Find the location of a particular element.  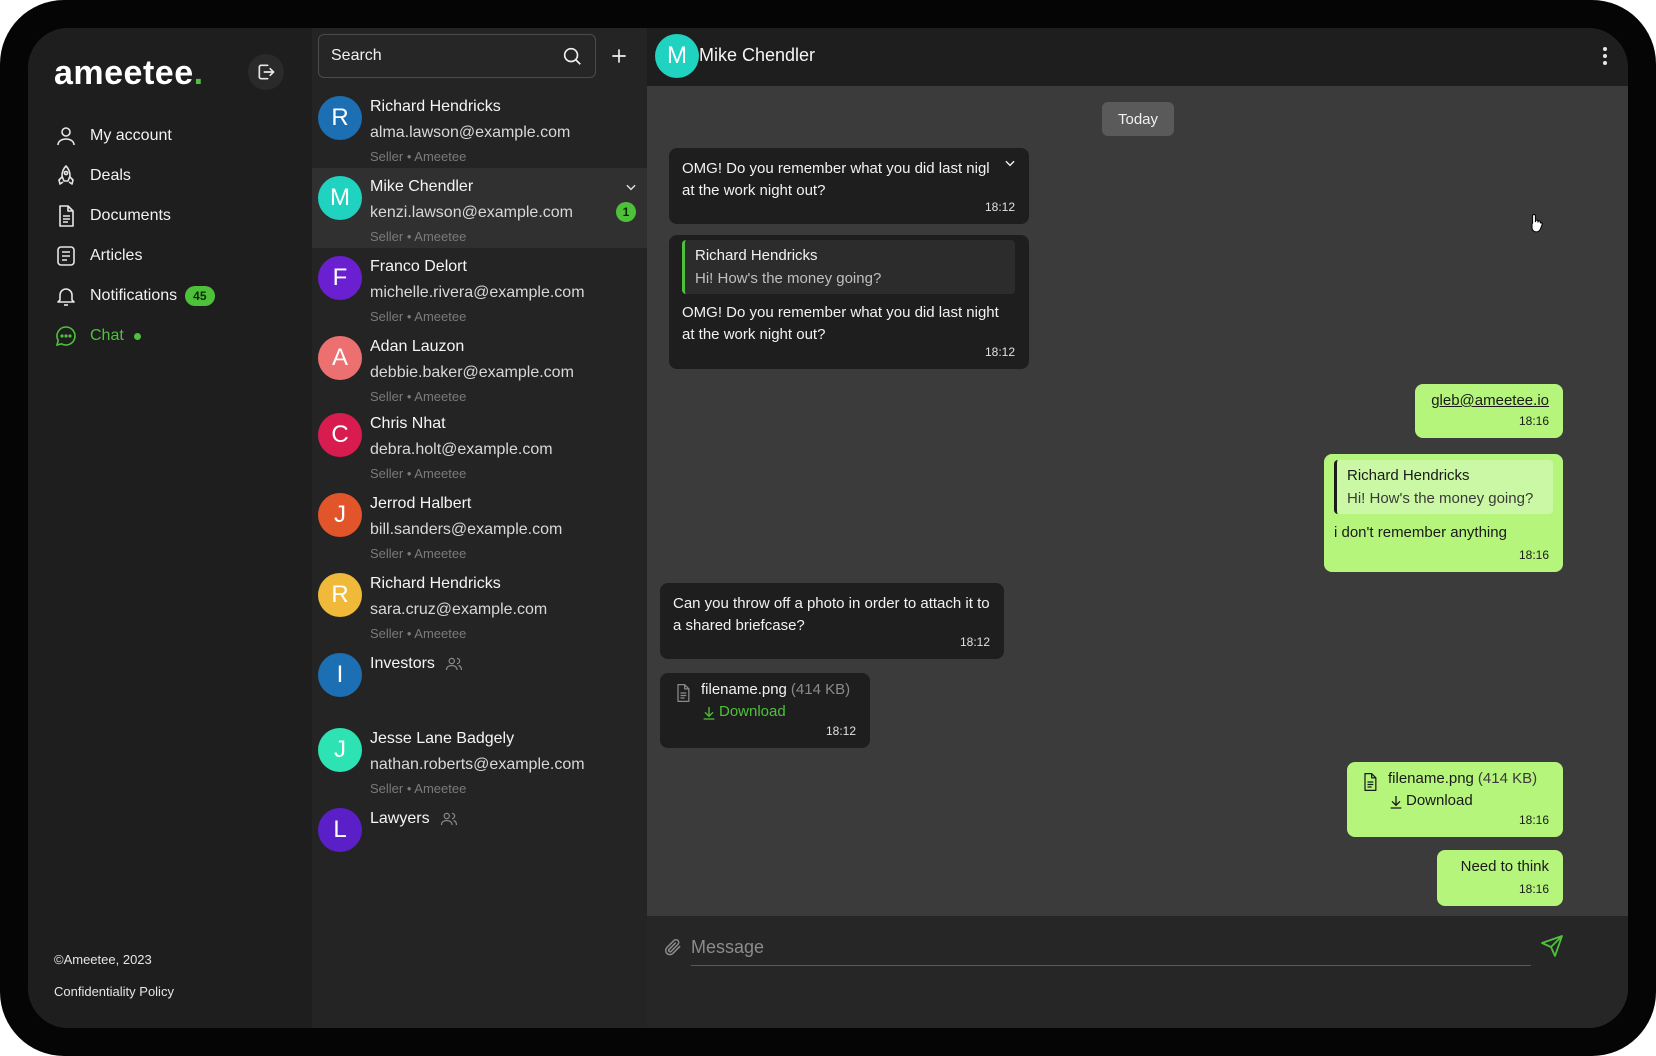

notifications-badge: 45 is located at coordinates (200, 296).